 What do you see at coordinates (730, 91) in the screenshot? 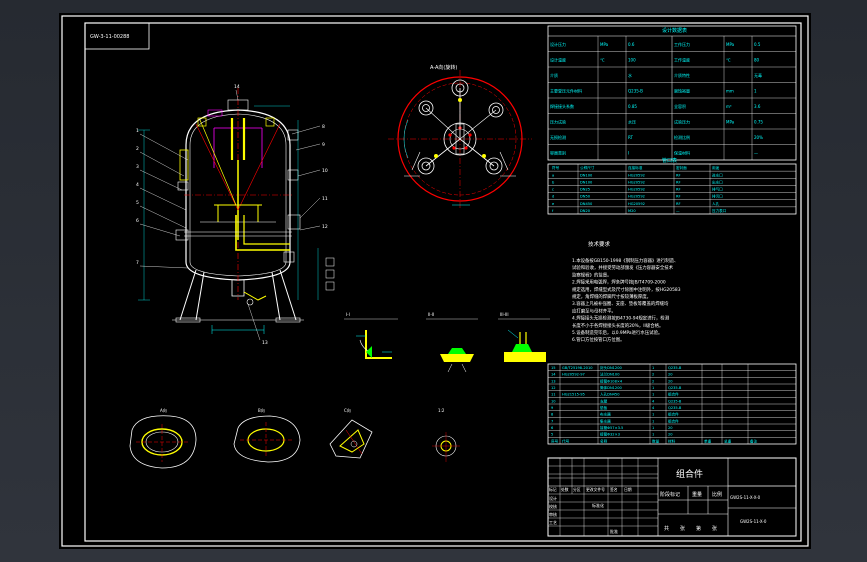
I see `design-data-cell: mm` at bounding box center [730, 91].